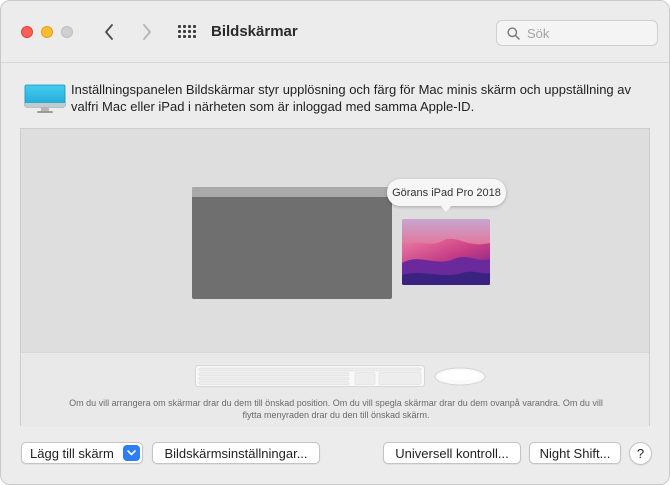  I want to click on question-mark-icon: ?, so click(640, 453).